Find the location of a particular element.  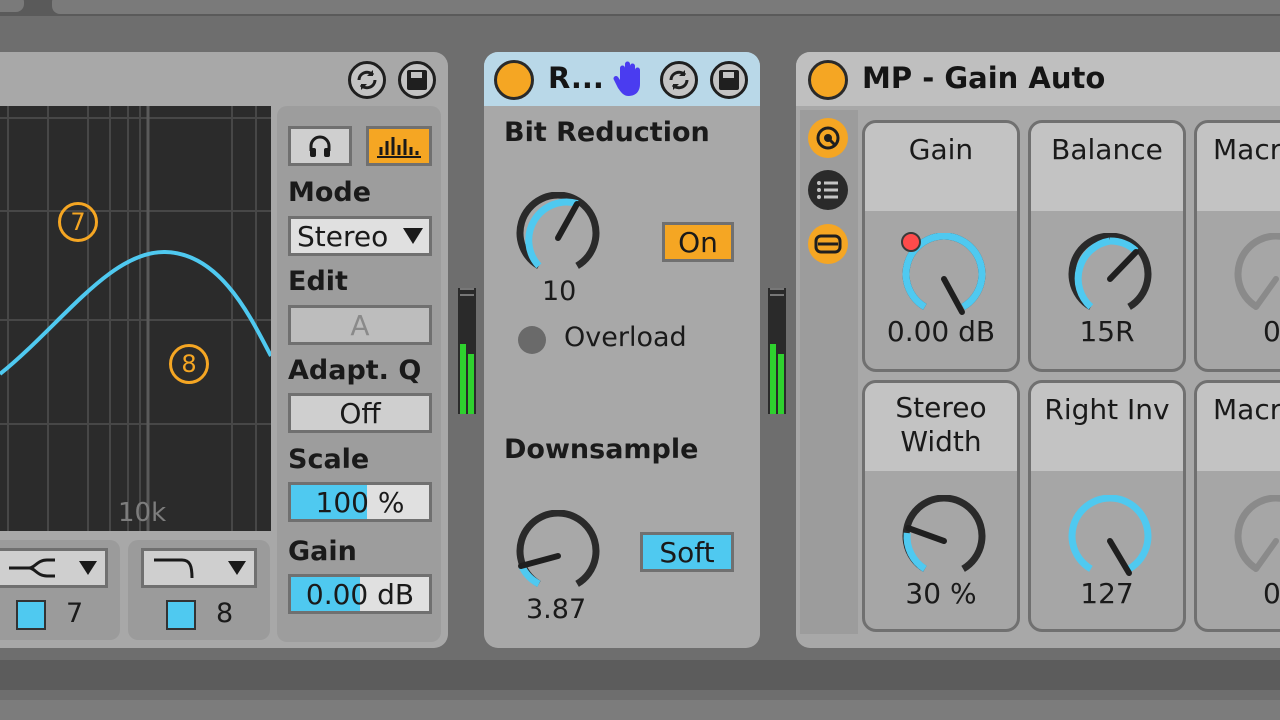

edit-ab-button: A is located at coordinates (360, 325).